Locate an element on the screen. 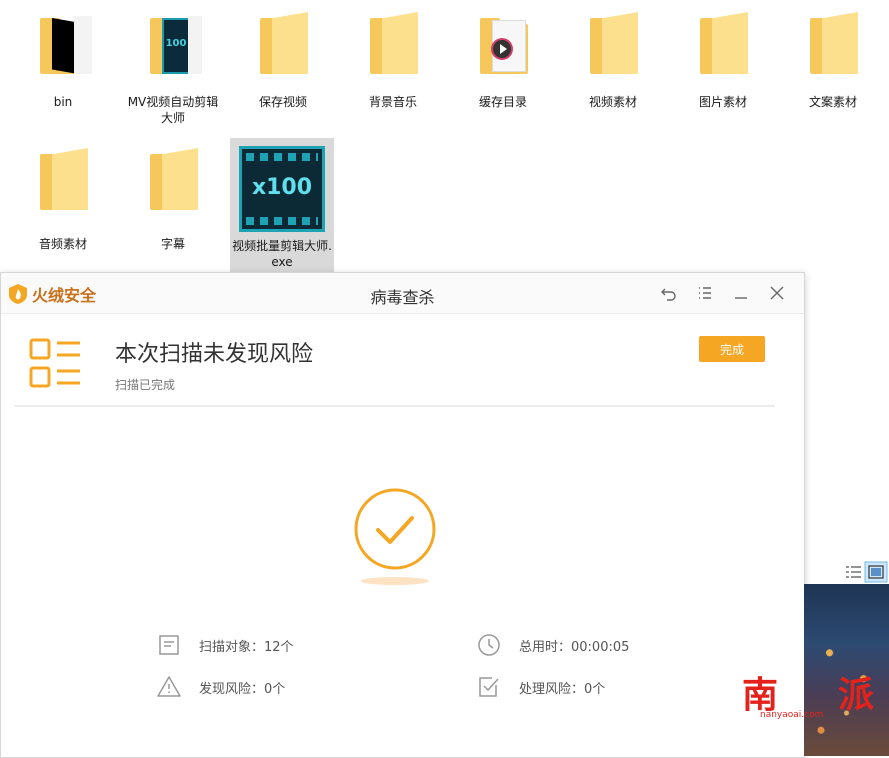 Image resolution: width=889 pixels, height=758 pixels. stat-risks-found: 发现风险：0个 is located at coordinates (221, 687).